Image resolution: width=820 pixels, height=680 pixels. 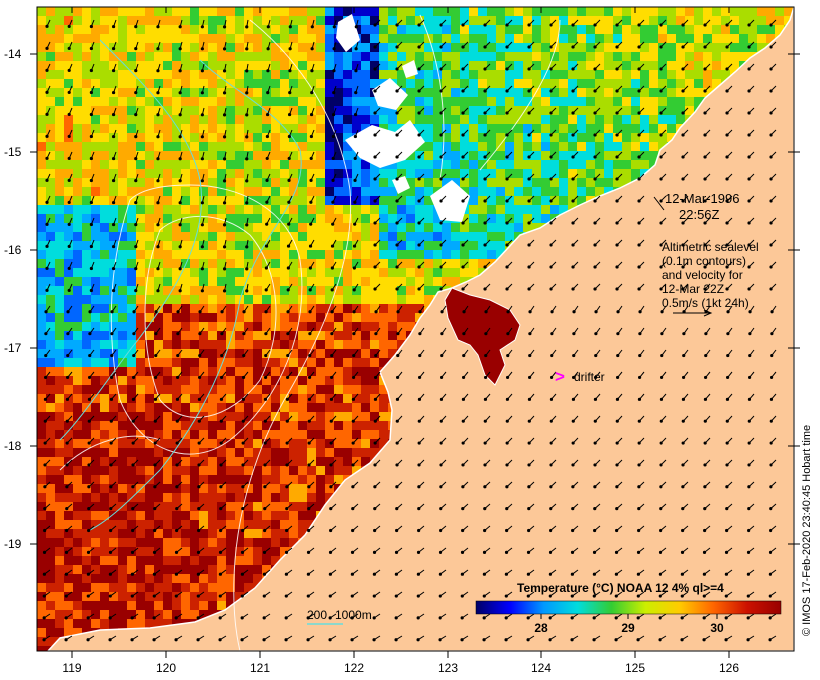 I want to click on altimetry-legend-line: and velocity for, so click(x=702, y=275).